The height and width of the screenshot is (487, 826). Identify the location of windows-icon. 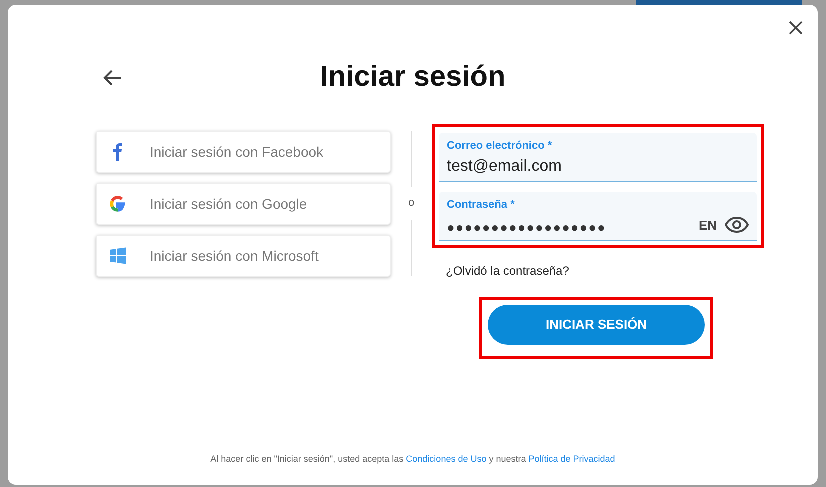
(118, 256).